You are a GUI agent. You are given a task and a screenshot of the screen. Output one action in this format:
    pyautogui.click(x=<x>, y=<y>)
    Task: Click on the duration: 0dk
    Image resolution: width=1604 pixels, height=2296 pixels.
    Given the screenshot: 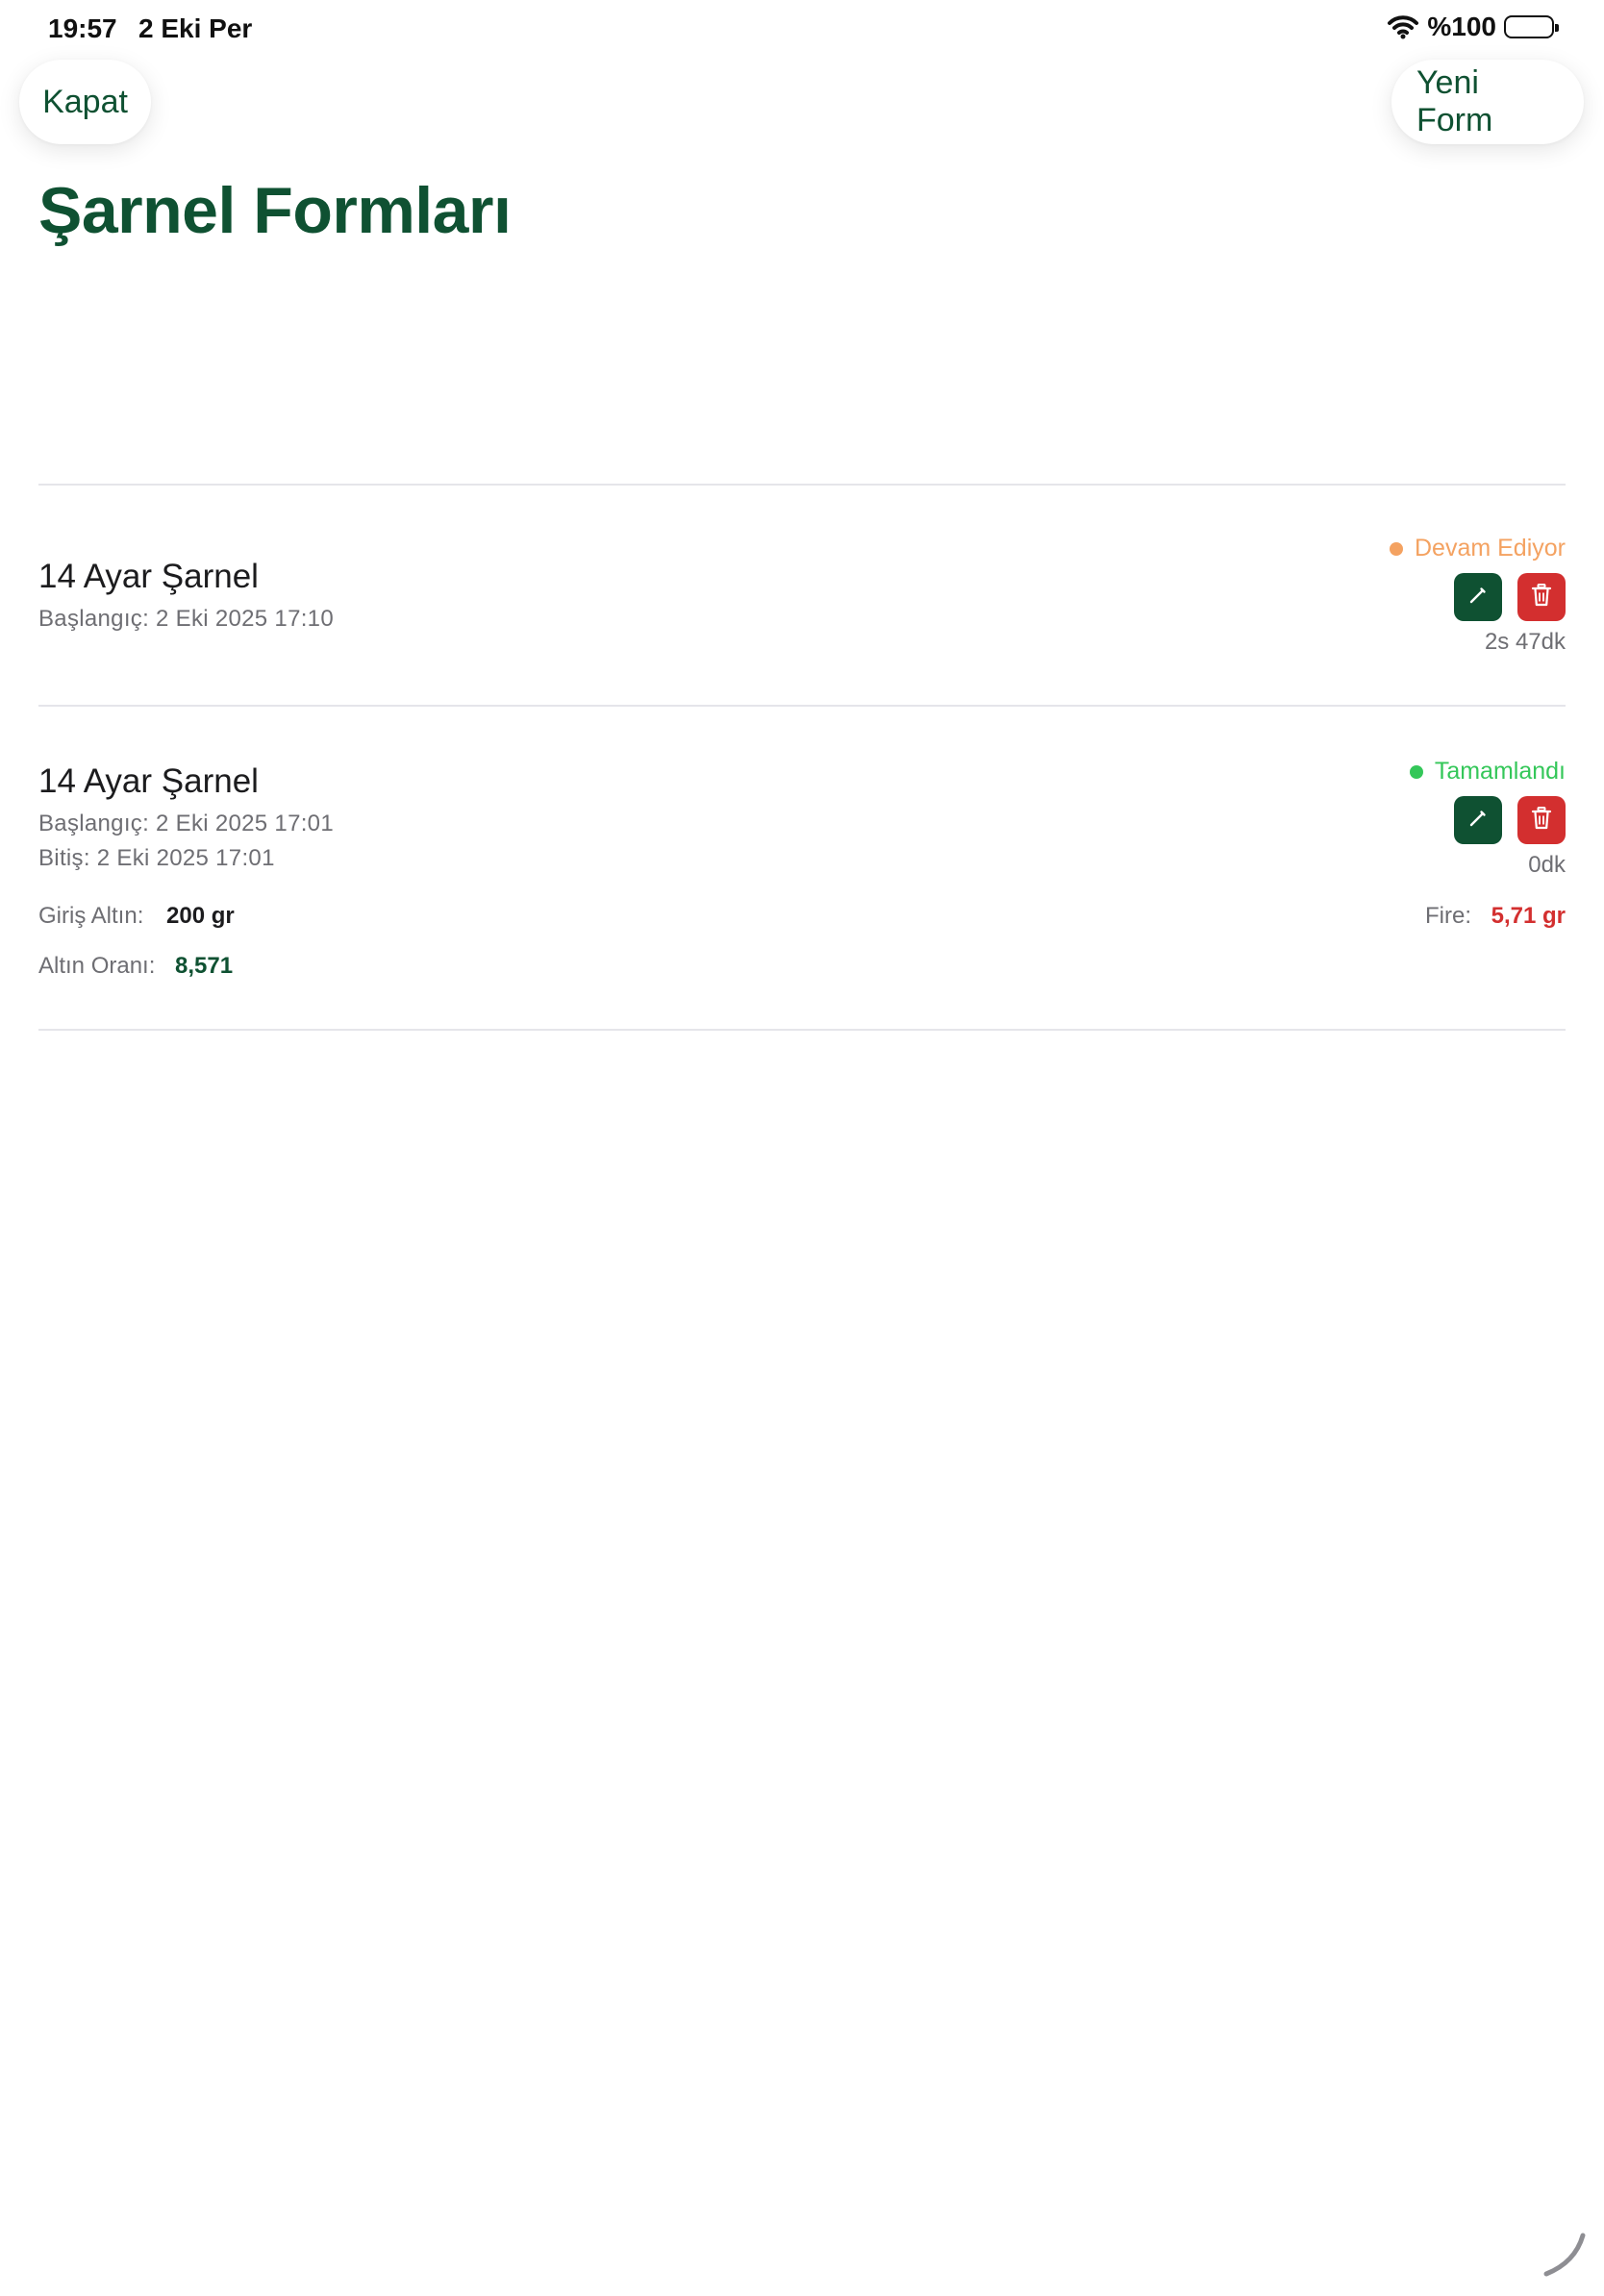 What is the action you would take?
    pyautogui.click(x=1547, y=865)
    